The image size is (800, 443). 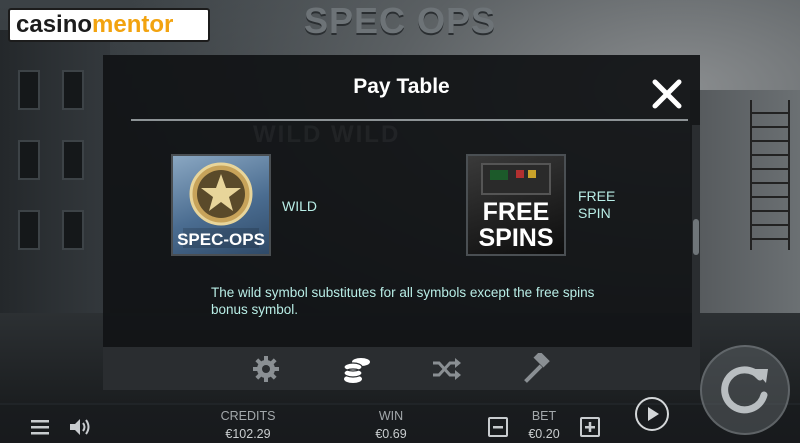 I want to click on autoplay-button, so click(x=652, y=414).